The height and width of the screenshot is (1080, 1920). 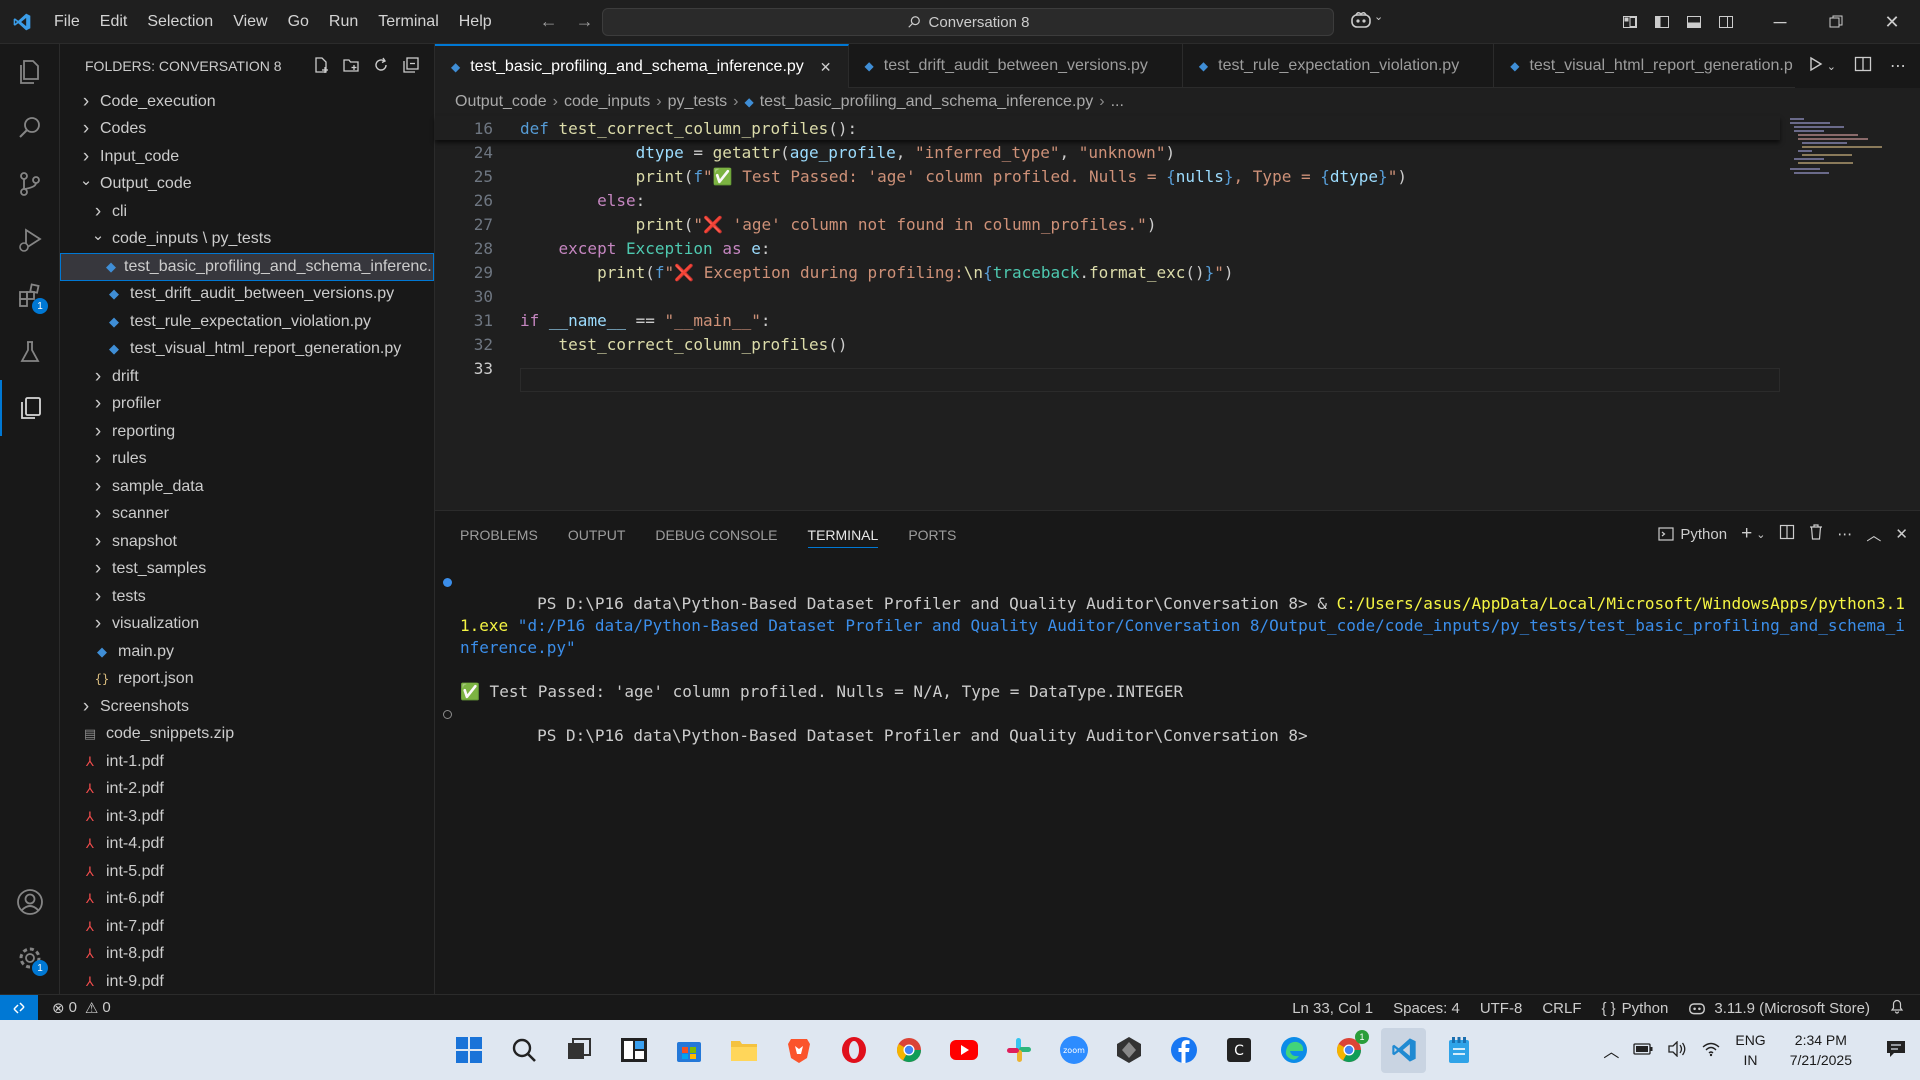 What do you see at coordinates (1339, 66) in the screenshot?
I see `editor-tab: ◆ test_rule_expectation_violation.py` at bounding box center [1339, 66].